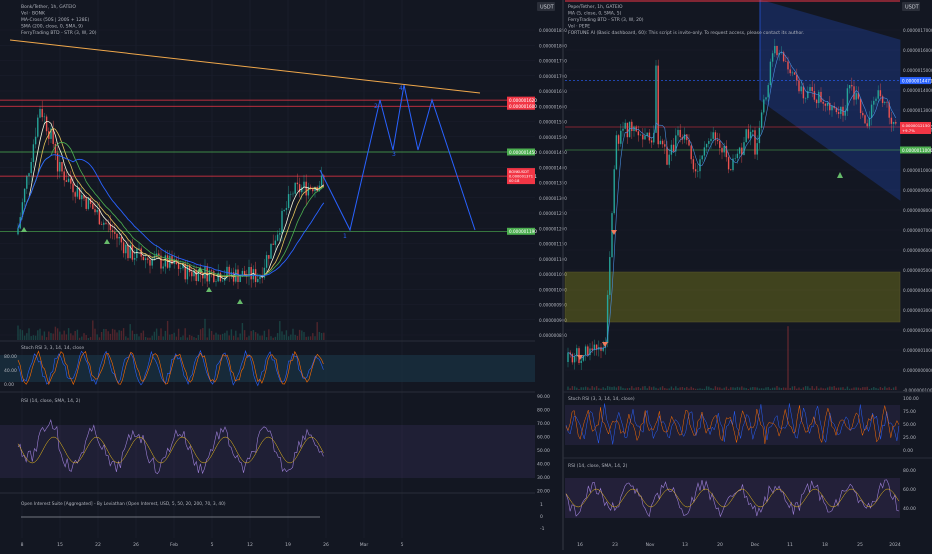  What do you see at coordinates (908, 451) in the screenshot?
I see `right-stoch-tick: 0.00` at bounding box center [908, 451].